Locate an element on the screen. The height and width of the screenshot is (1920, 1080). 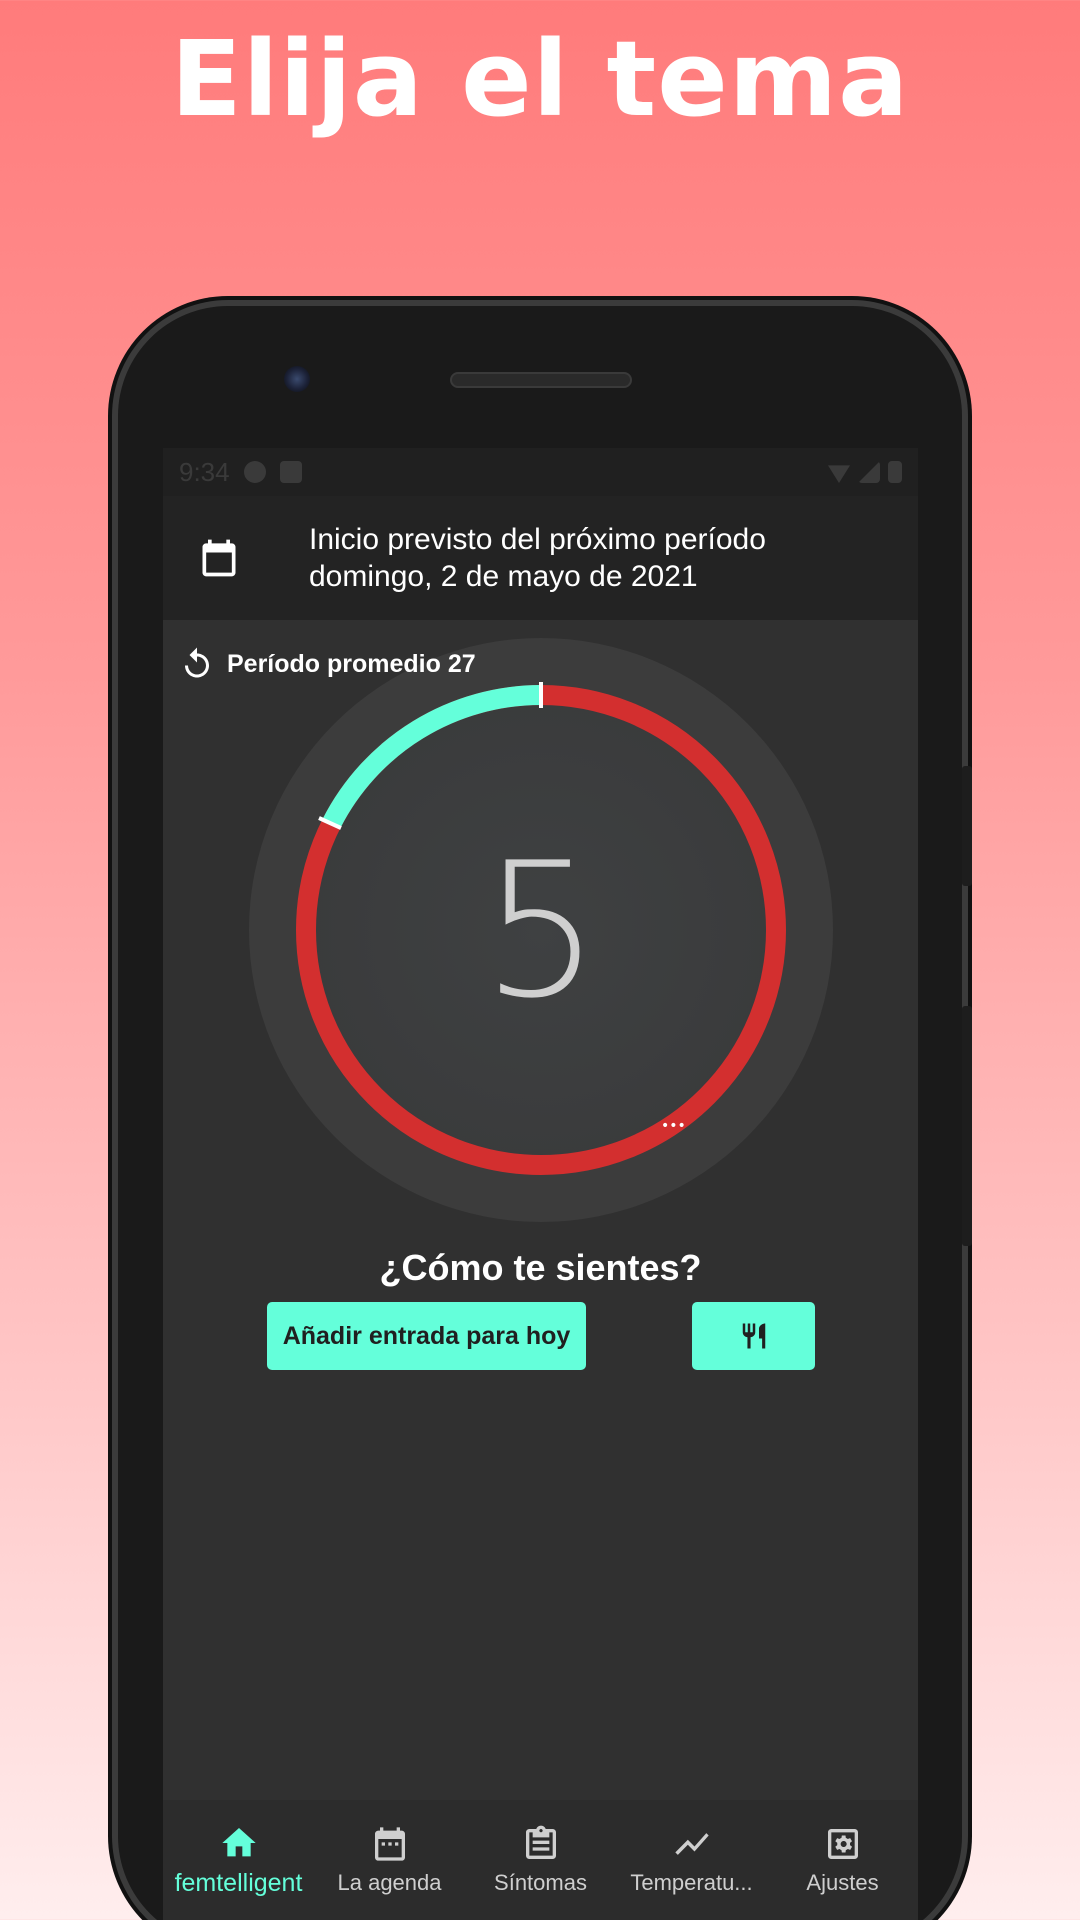
next-period-title: Inicio previsto del próximo período is located at coordinates (537, 539).